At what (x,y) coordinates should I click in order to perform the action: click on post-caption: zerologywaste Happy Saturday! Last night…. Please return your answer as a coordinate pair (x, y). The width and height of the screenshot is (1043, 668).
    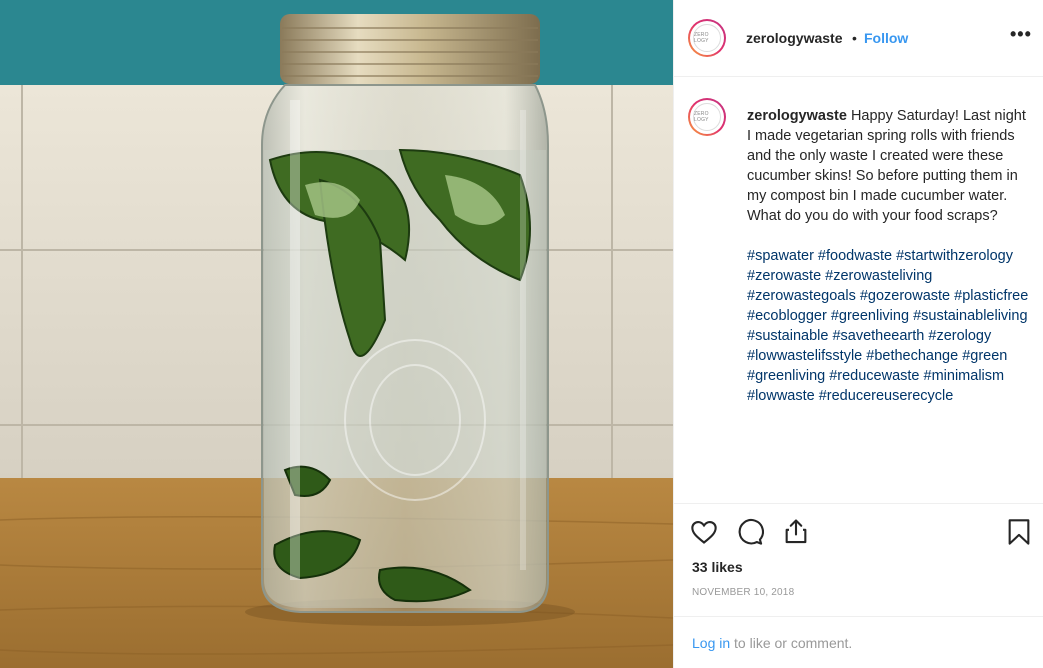
    Looking at the image, I should click on (889, 256).